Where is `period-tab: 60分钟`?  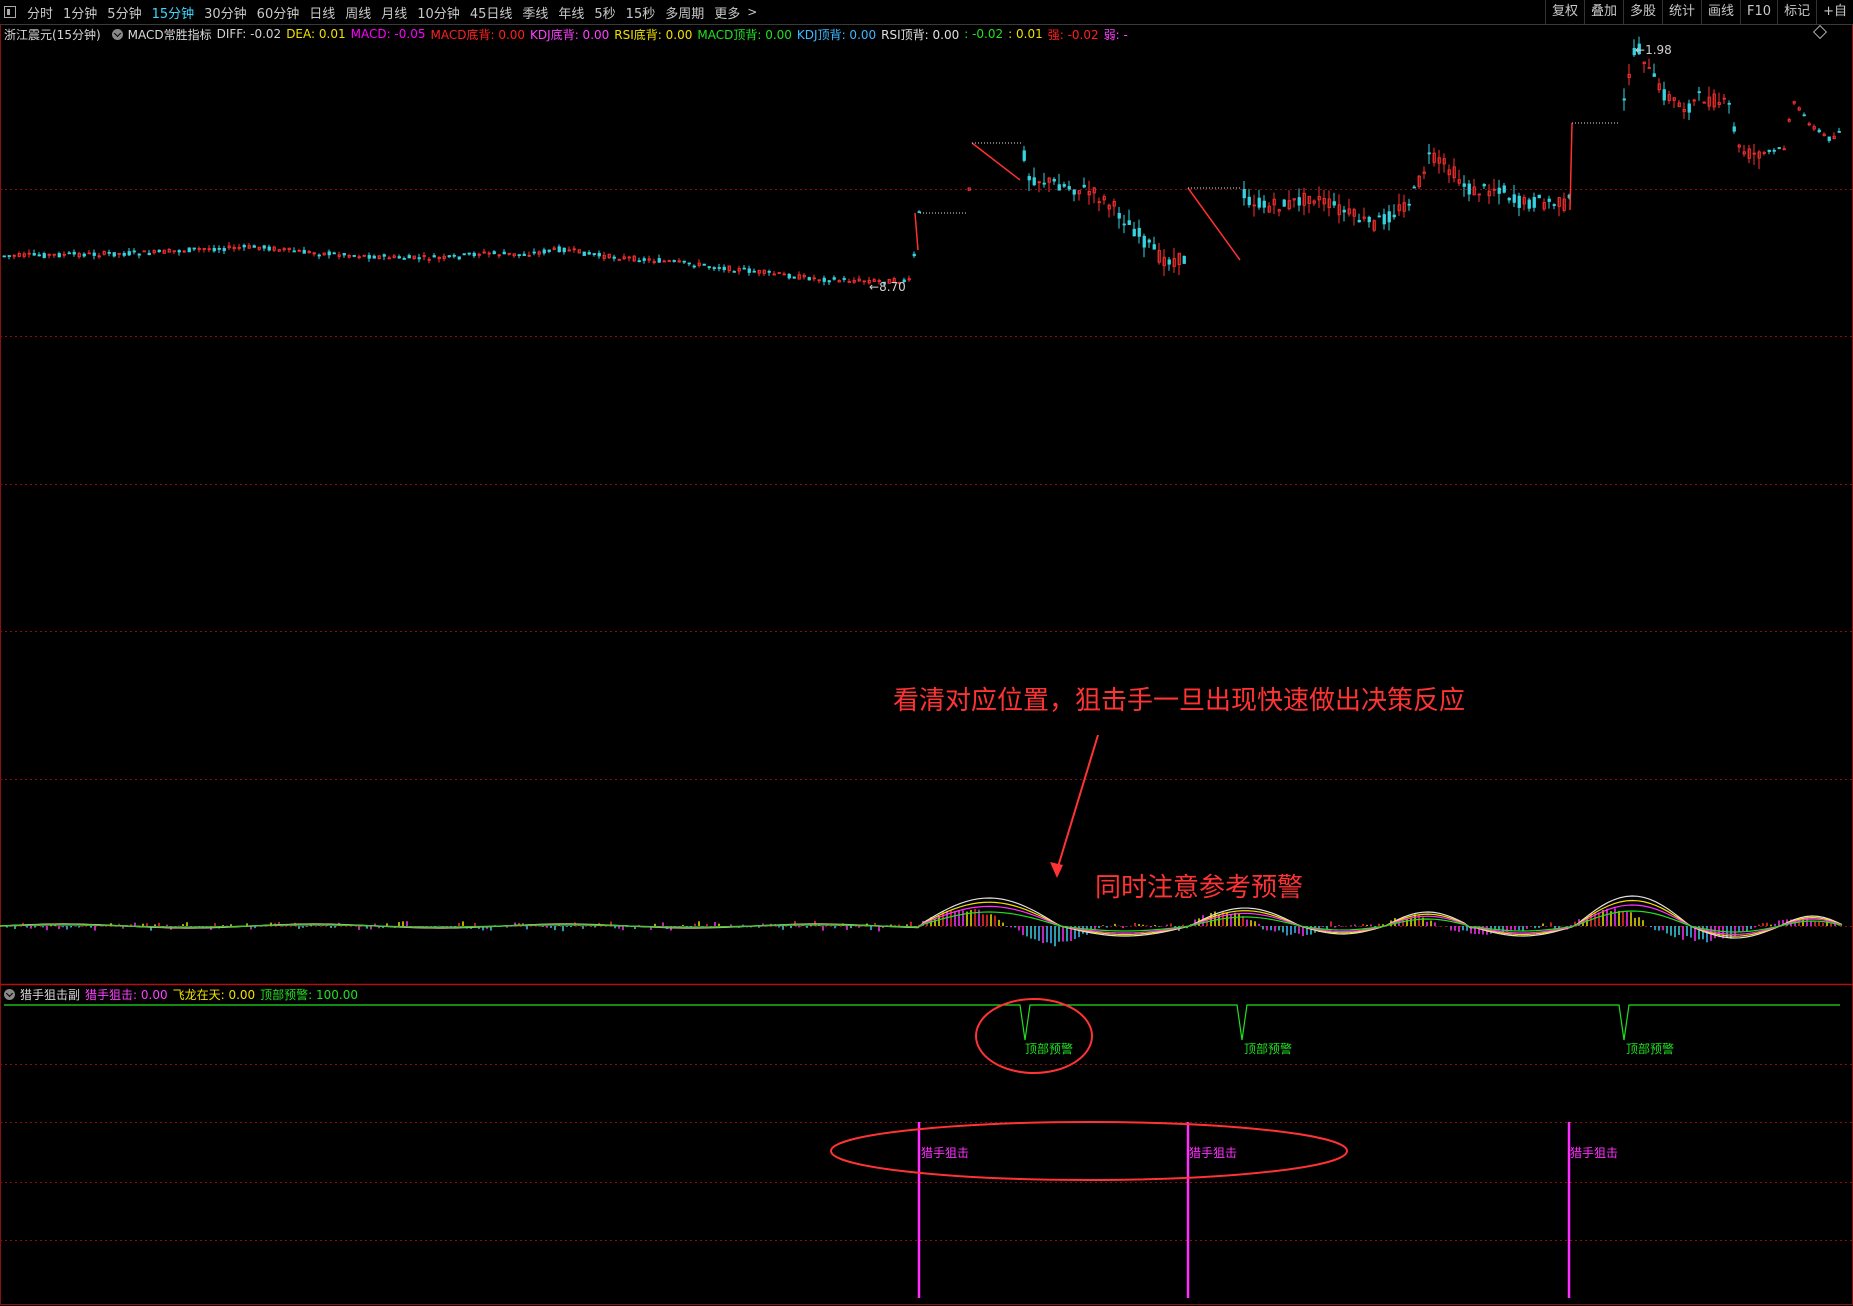 period-tab: 60分钟 is located at coordinates (278, 12).